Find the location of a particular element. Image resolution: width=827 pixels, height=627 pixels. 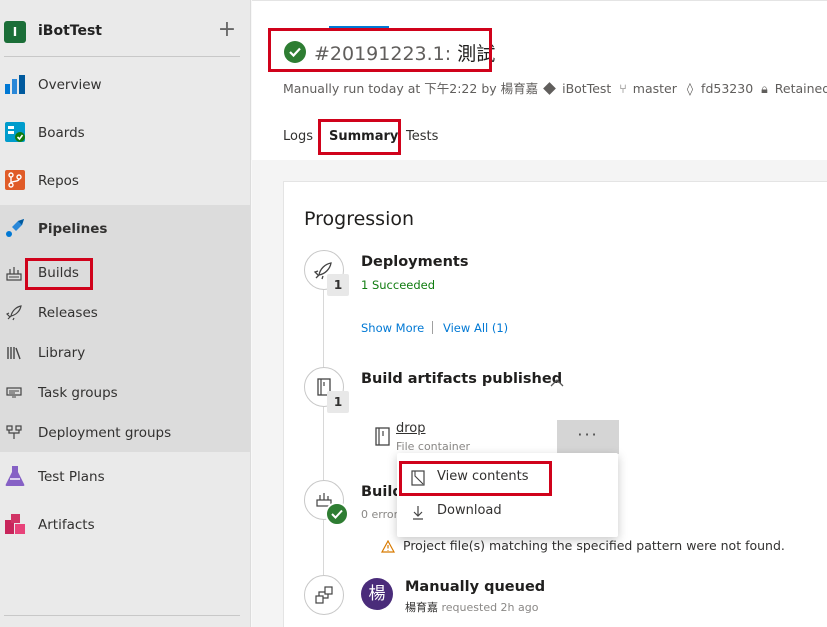

warning-icon is located at coordinates (388, 546).